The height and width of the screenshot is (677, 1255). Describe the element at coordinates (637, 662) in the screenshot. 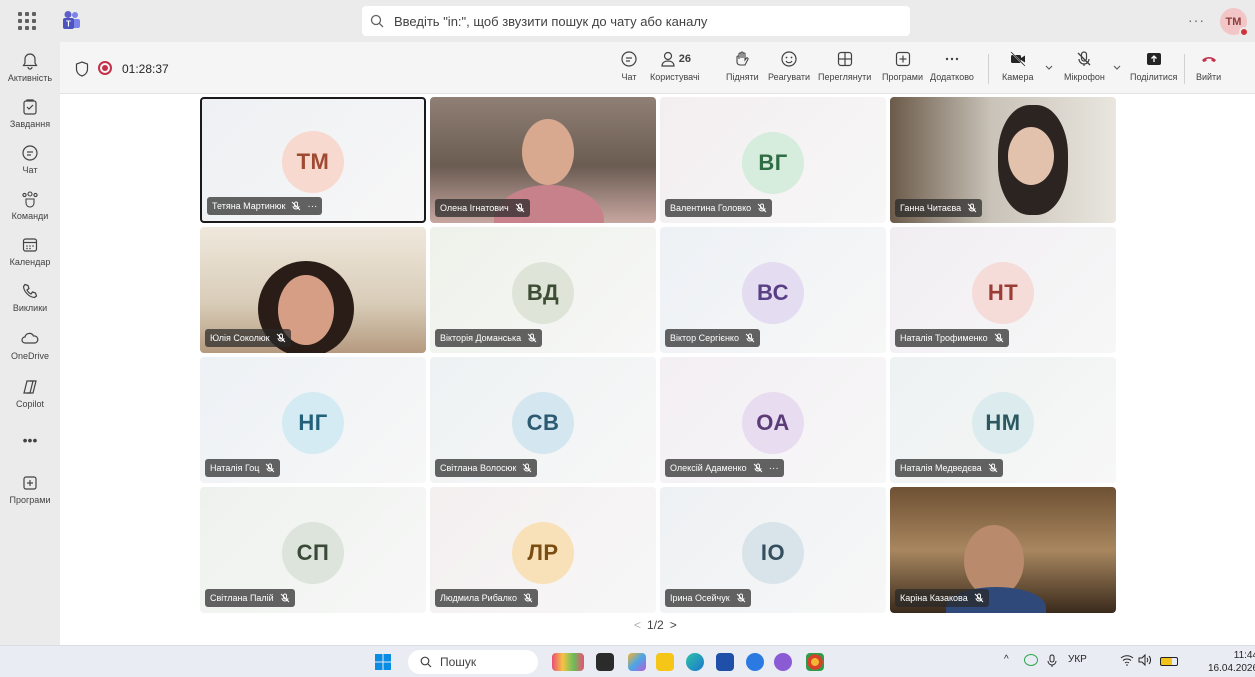

I see `copilot-app-icon` at that location.